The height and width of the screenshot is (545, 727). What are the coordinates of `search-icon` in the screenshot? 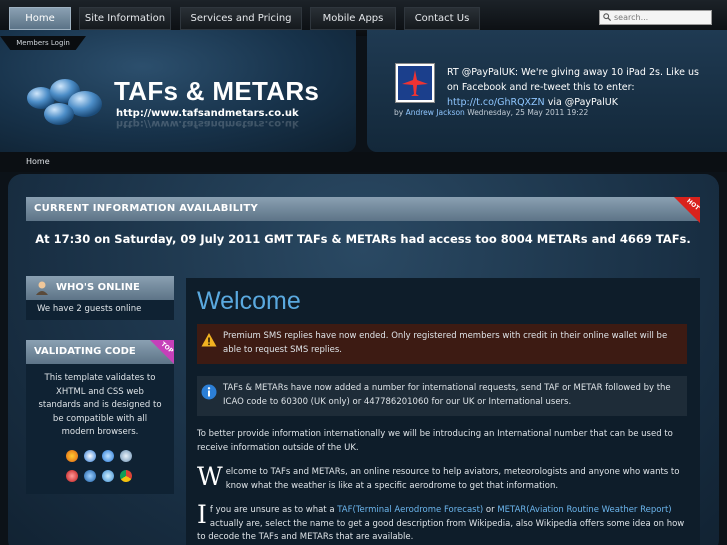 It's located at (607, 17).